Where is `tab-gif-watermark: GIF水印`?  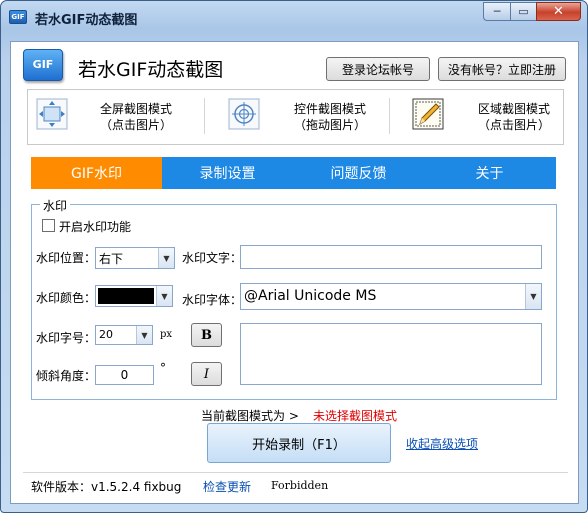 tab-gif-watermark: GIF水印 is located at coordinates (96, 173).